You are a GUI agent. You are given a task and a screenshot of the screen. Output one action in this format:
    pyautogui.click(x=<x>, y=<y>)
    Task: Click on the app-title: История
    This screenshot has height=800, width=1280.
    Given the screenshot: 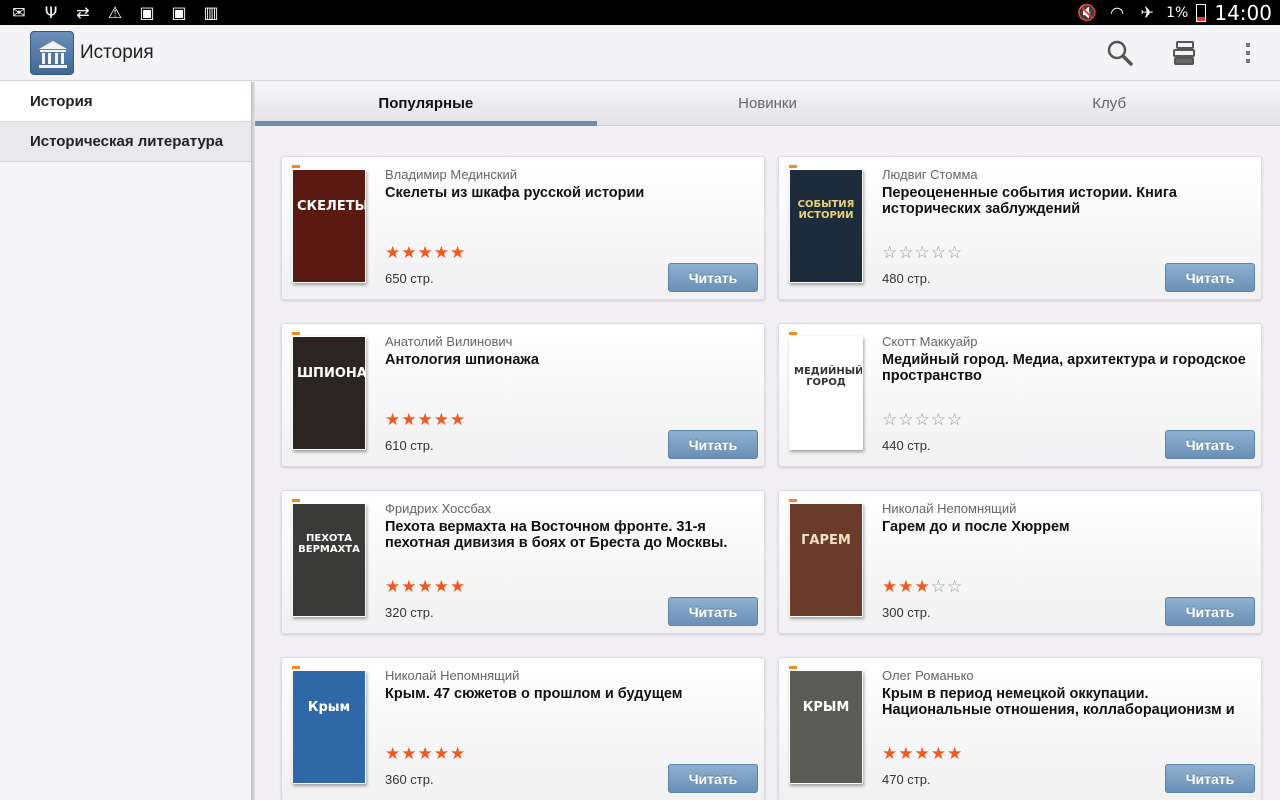 What is the action you would take?
    pyautogui.click(x=117, y=52)
    